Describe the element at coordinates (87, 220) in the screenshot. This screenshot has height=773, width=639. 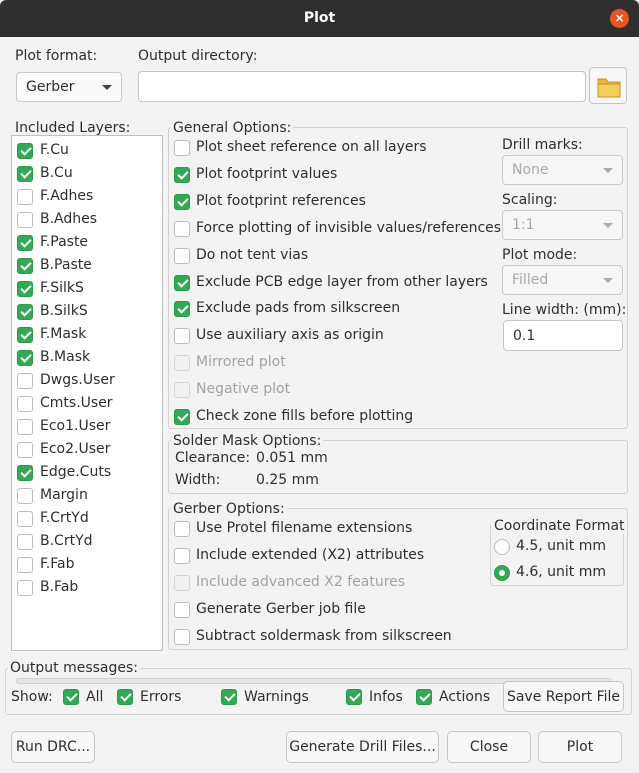
I see `layer-item: B.Adhes` at that location.